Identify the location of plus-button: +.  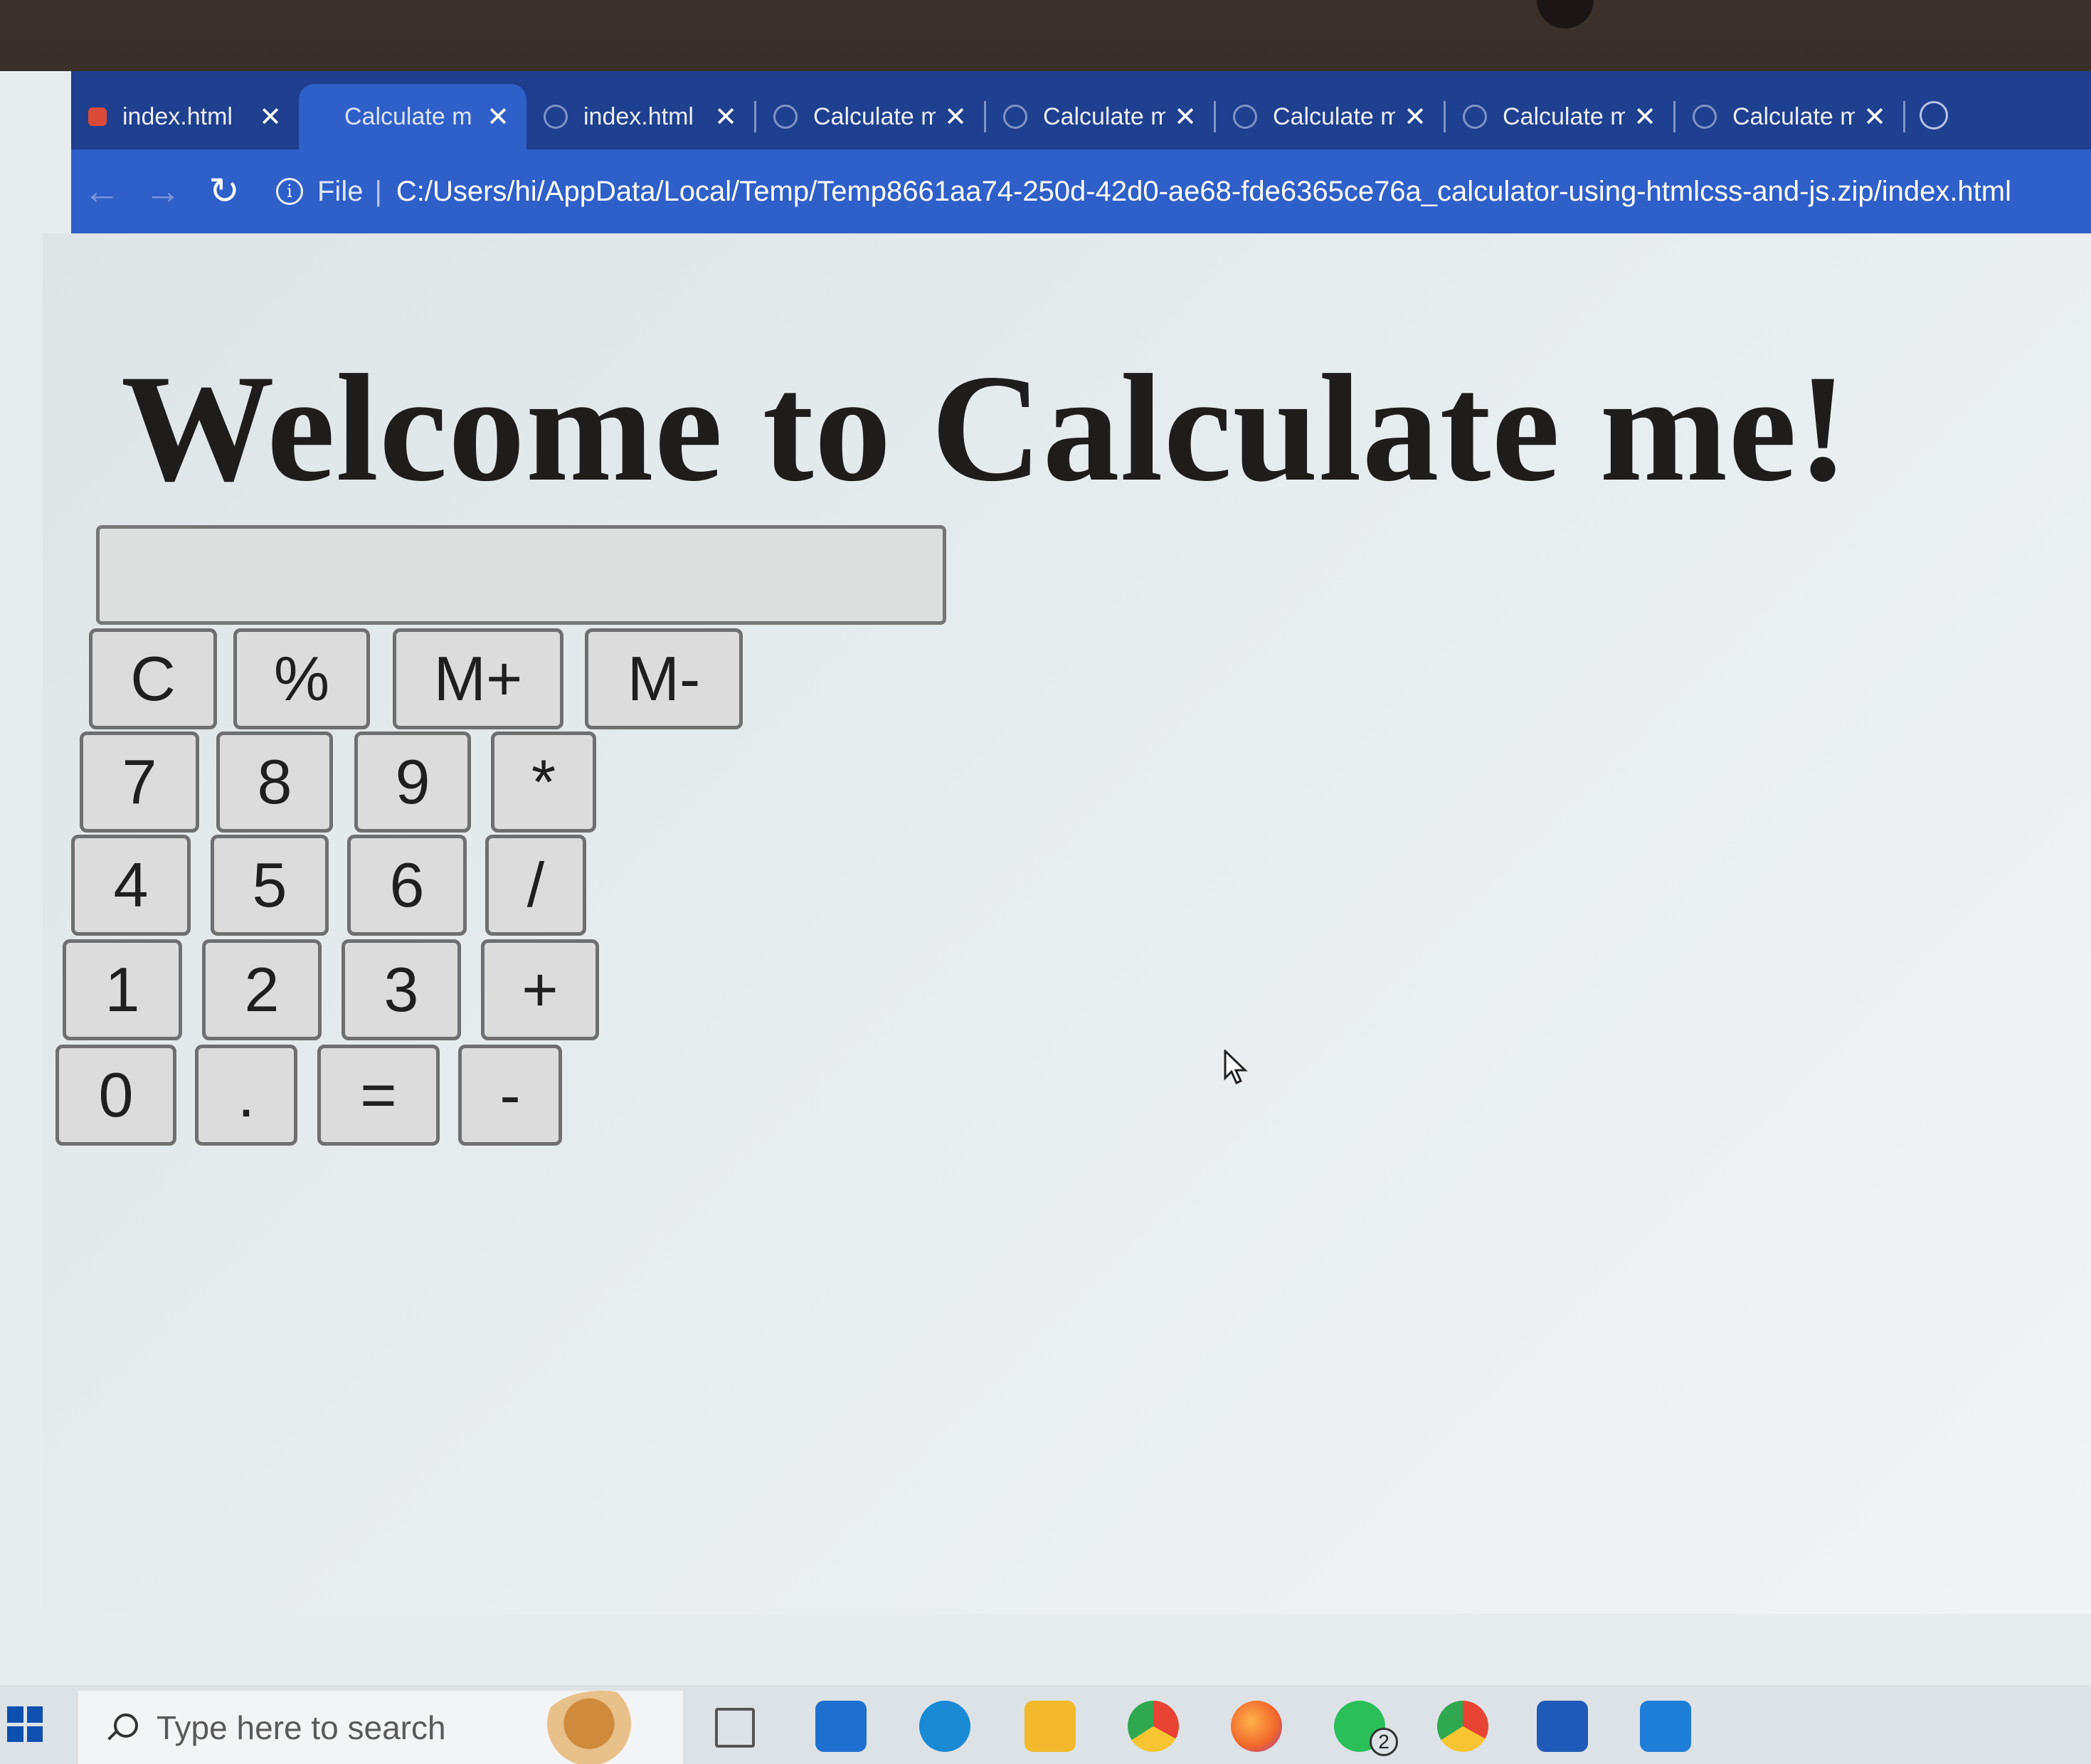
(540, 989).